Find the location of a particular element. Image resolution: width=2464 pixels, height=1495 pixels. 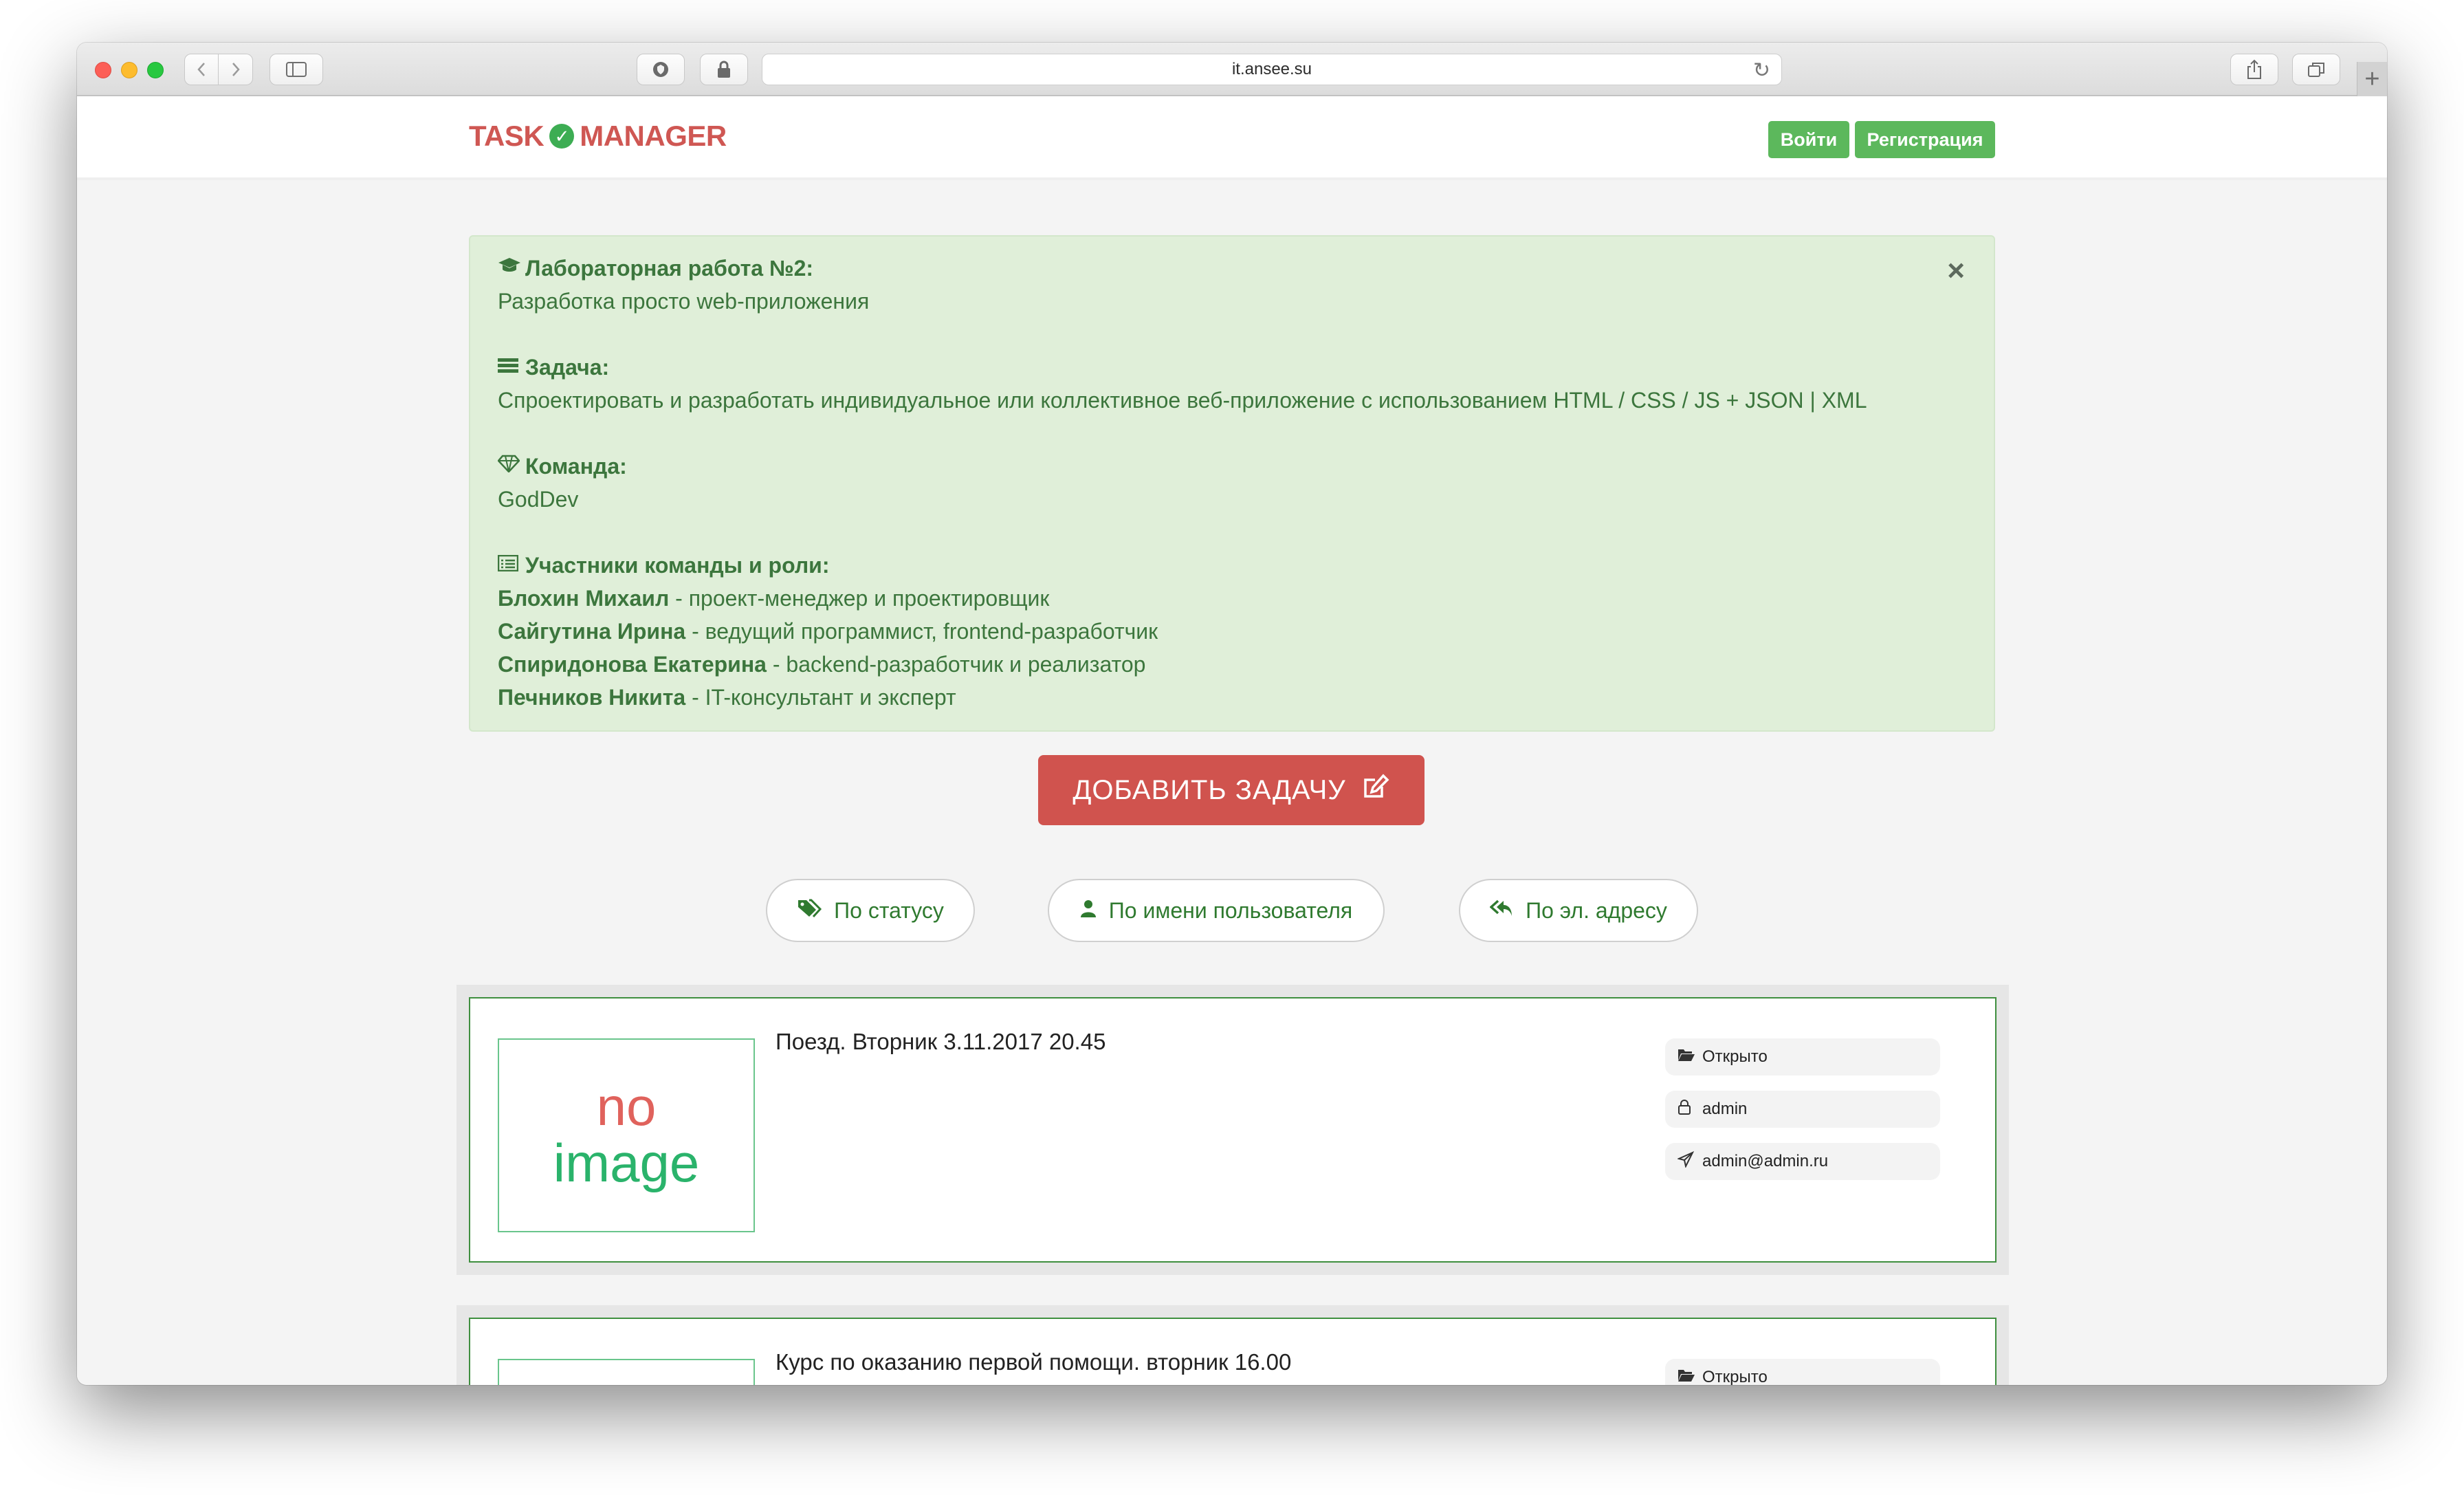

address-bar: it.ansee.su ↻ is located at coordinates (1272, 69).